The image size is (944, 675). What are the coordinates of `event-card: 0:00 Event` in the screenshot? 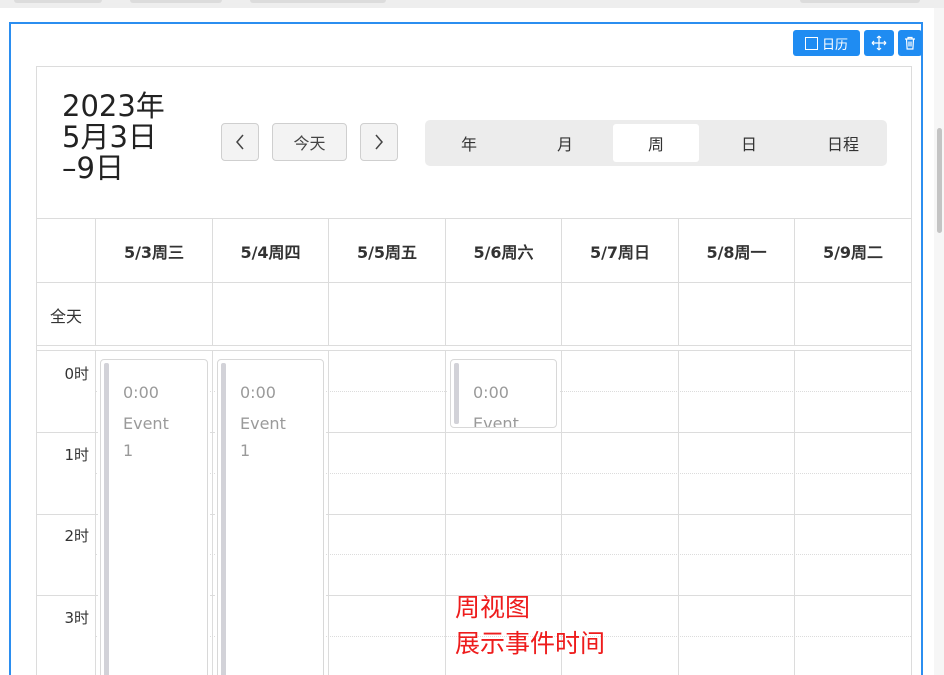 It's located at (503, 393).